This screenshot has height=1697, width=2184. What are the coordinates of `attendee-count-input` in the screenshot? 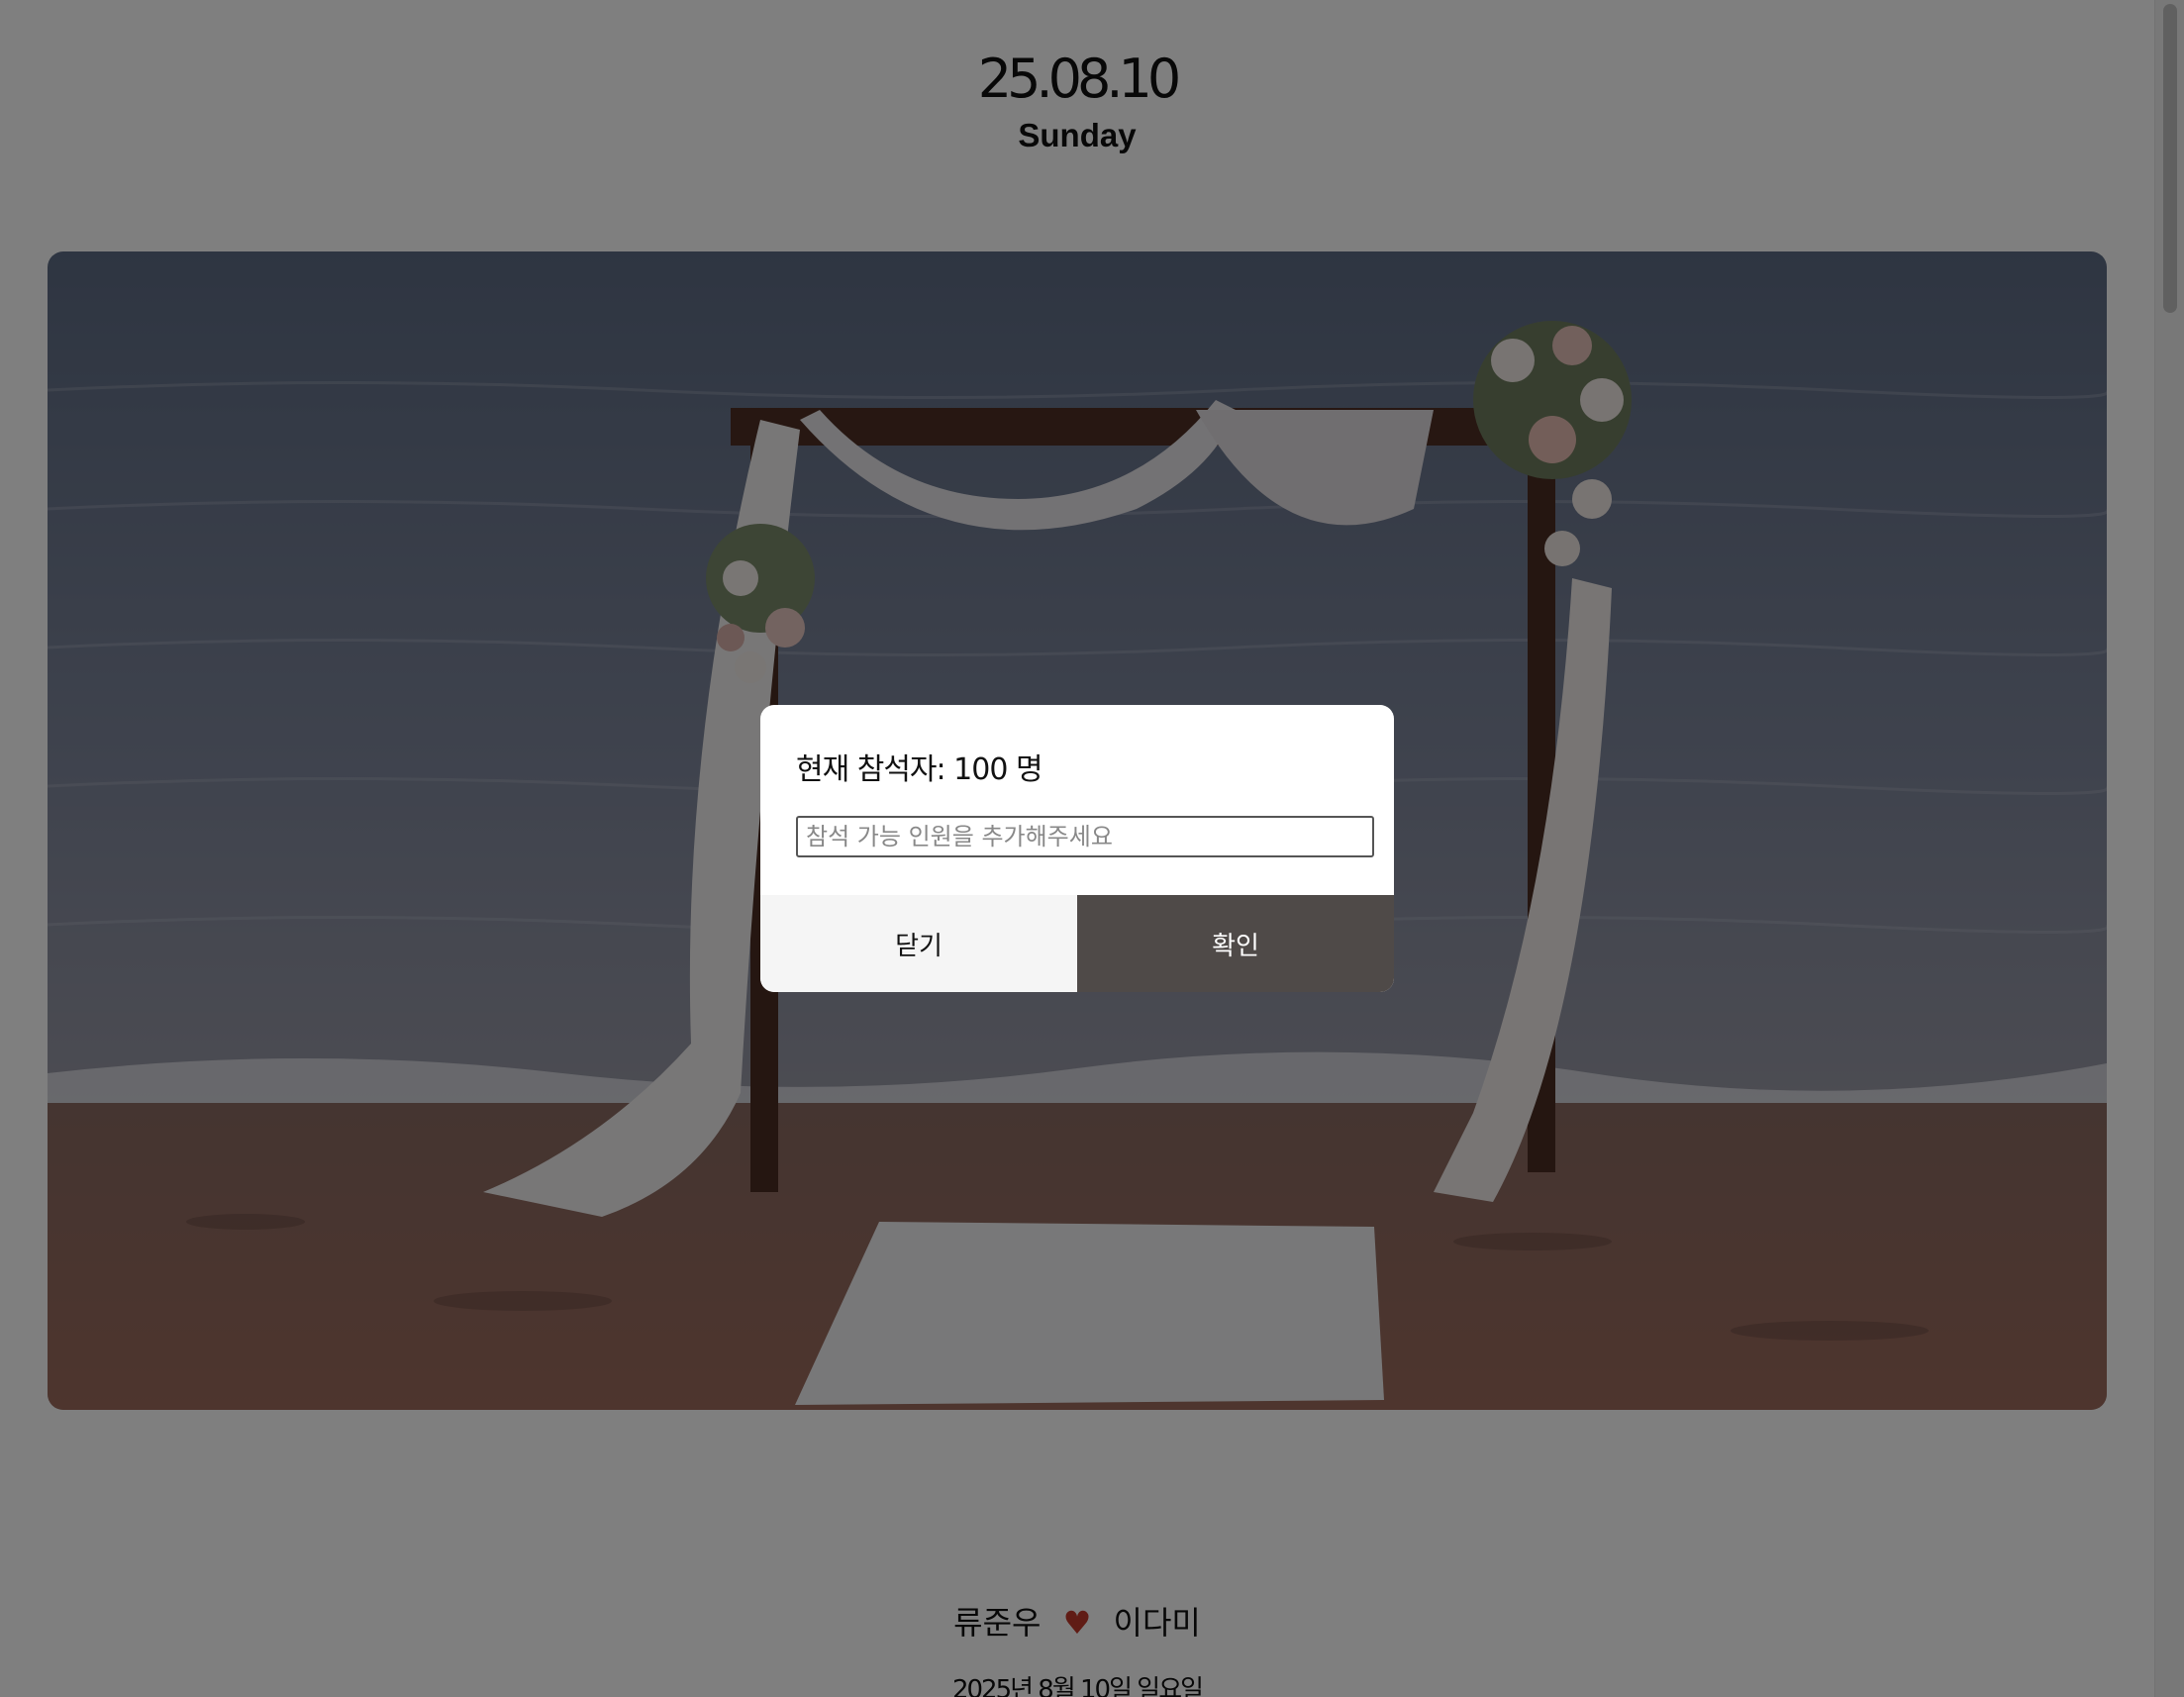 It's located at (1085, 837).